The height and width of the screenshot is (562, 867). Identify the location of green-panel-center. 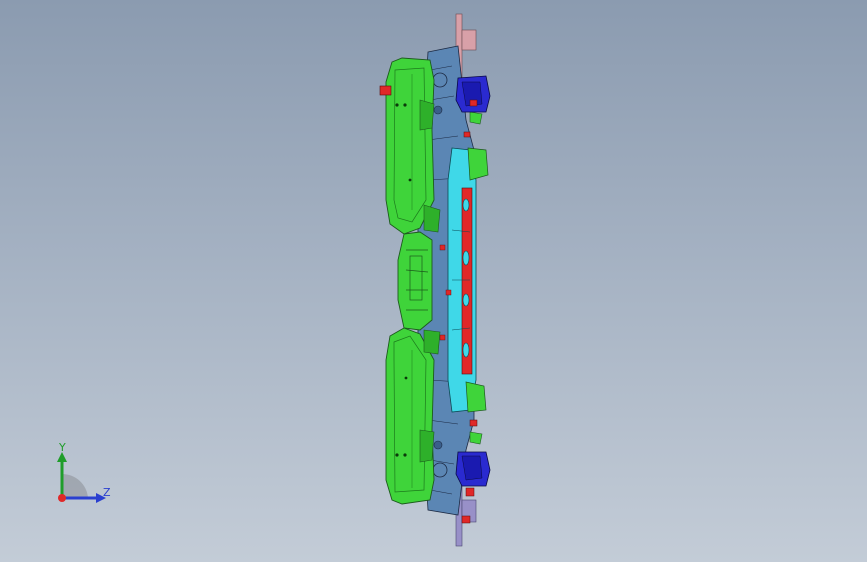
(415, 281).